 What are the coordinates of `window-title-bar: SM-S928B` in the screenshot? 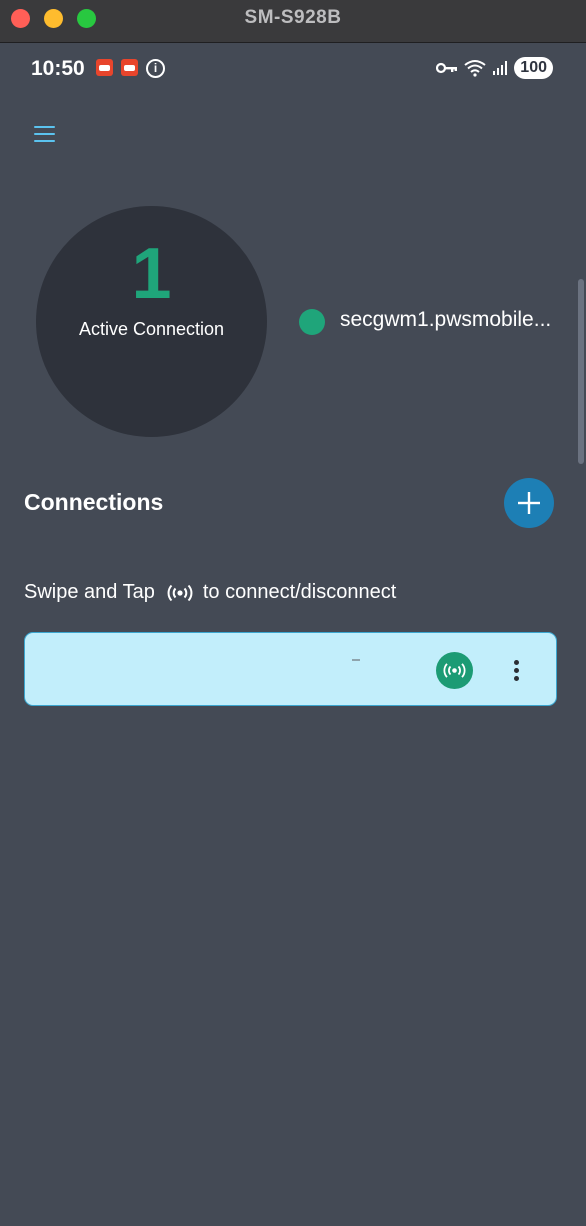 It's located at (293, 21).